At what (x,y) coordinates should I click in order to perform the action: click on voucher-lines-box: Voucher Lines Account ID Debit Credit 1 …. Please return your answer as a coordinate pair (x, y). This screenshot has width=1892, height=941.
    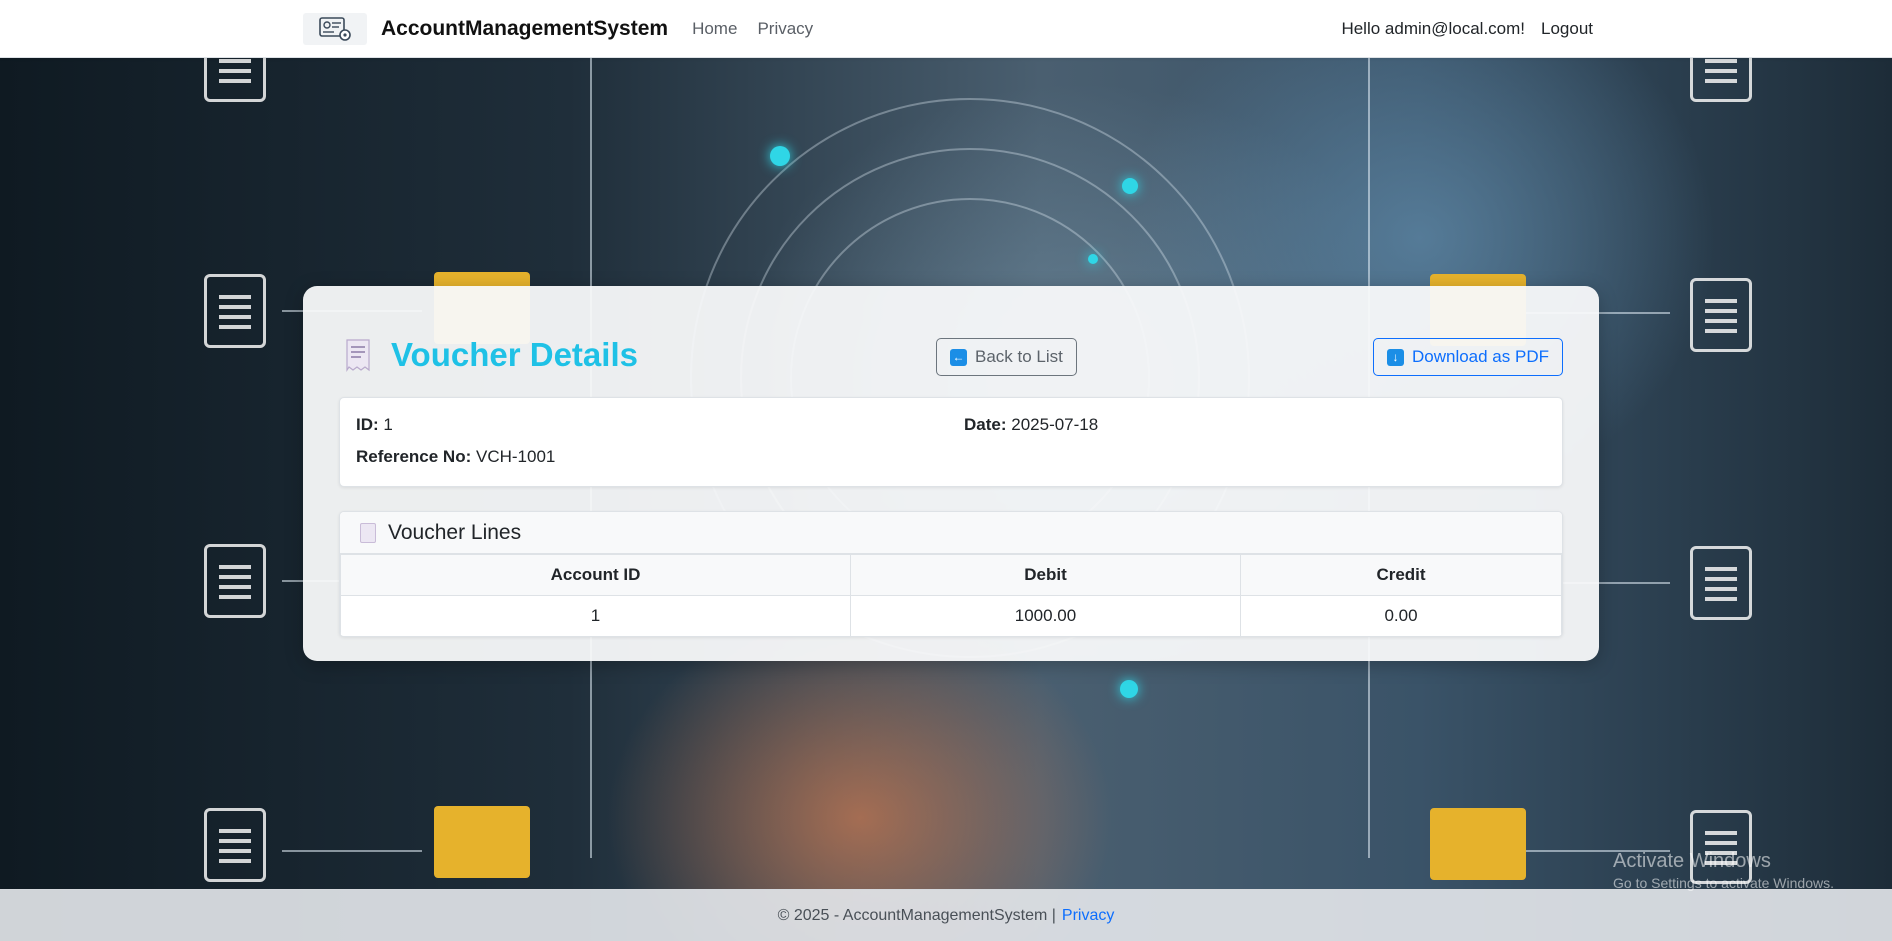
    Looking at the image, I should click on (951, 574).